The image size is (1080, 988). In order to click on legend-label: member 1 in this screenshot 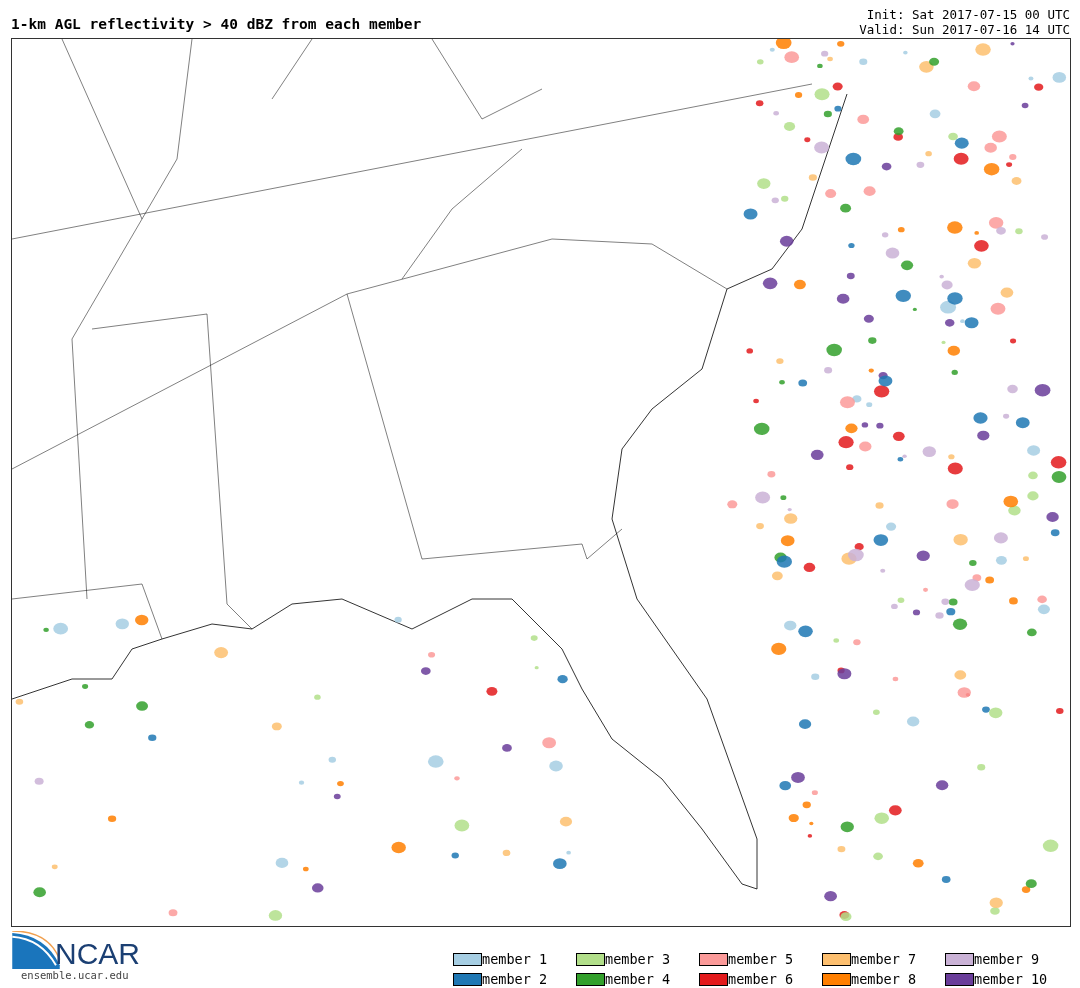, I will do `click(515, 959)`.